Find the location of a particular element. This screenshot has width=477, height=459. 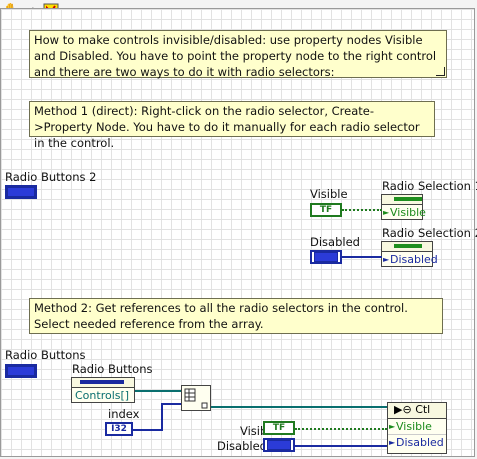

disabled-property: ► Disabled is located at coordinates (410, 259).